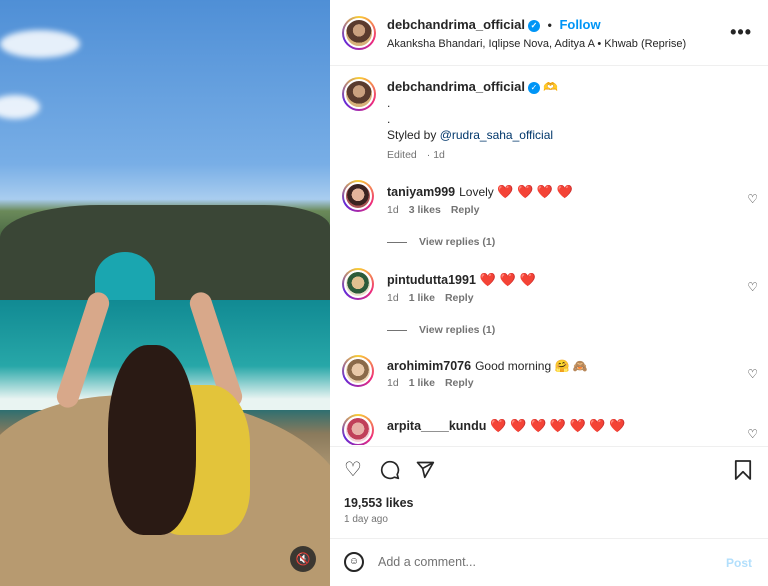 This screenshot has height=586, width=768. What do you see at coordinates (507, 279) in the screenshot?
I see `comment-emoji: ❤️ ❤️ ❤️` at bounding box center [507, 279].